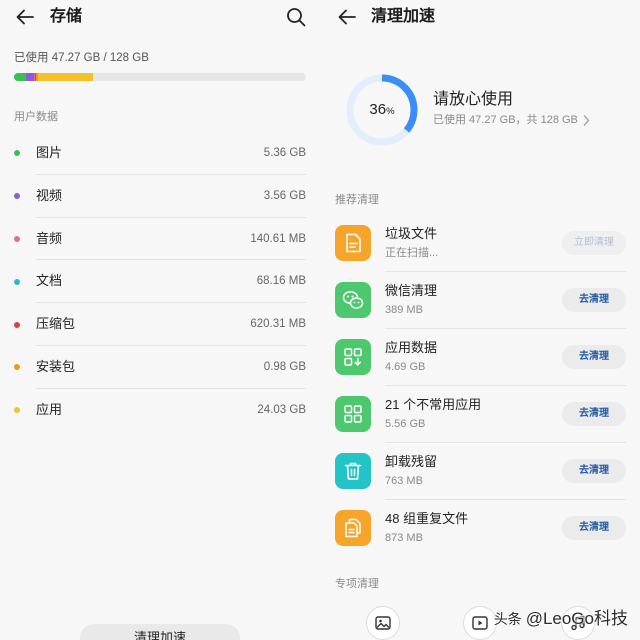 The height and width of the screenshot is (640, 640). Describe the element at coordinates (405, 424) in the screenshot. I see `cleanup-item-subtitle: 5.56 GB` at that location.